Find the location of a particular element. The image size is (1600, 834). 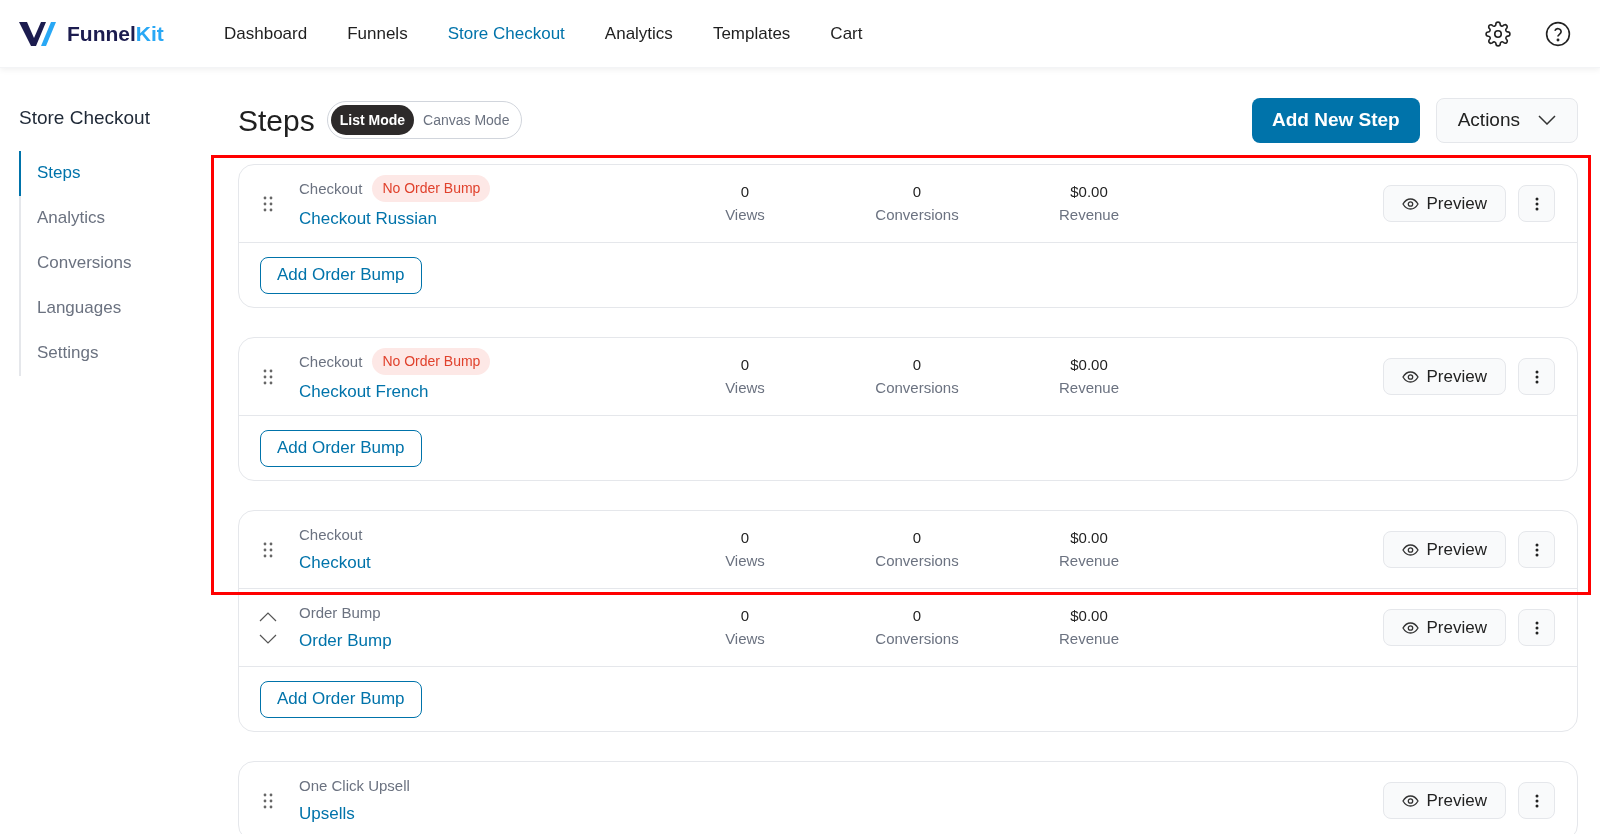

page-heading: Steps is located at coordinates (276, 120).